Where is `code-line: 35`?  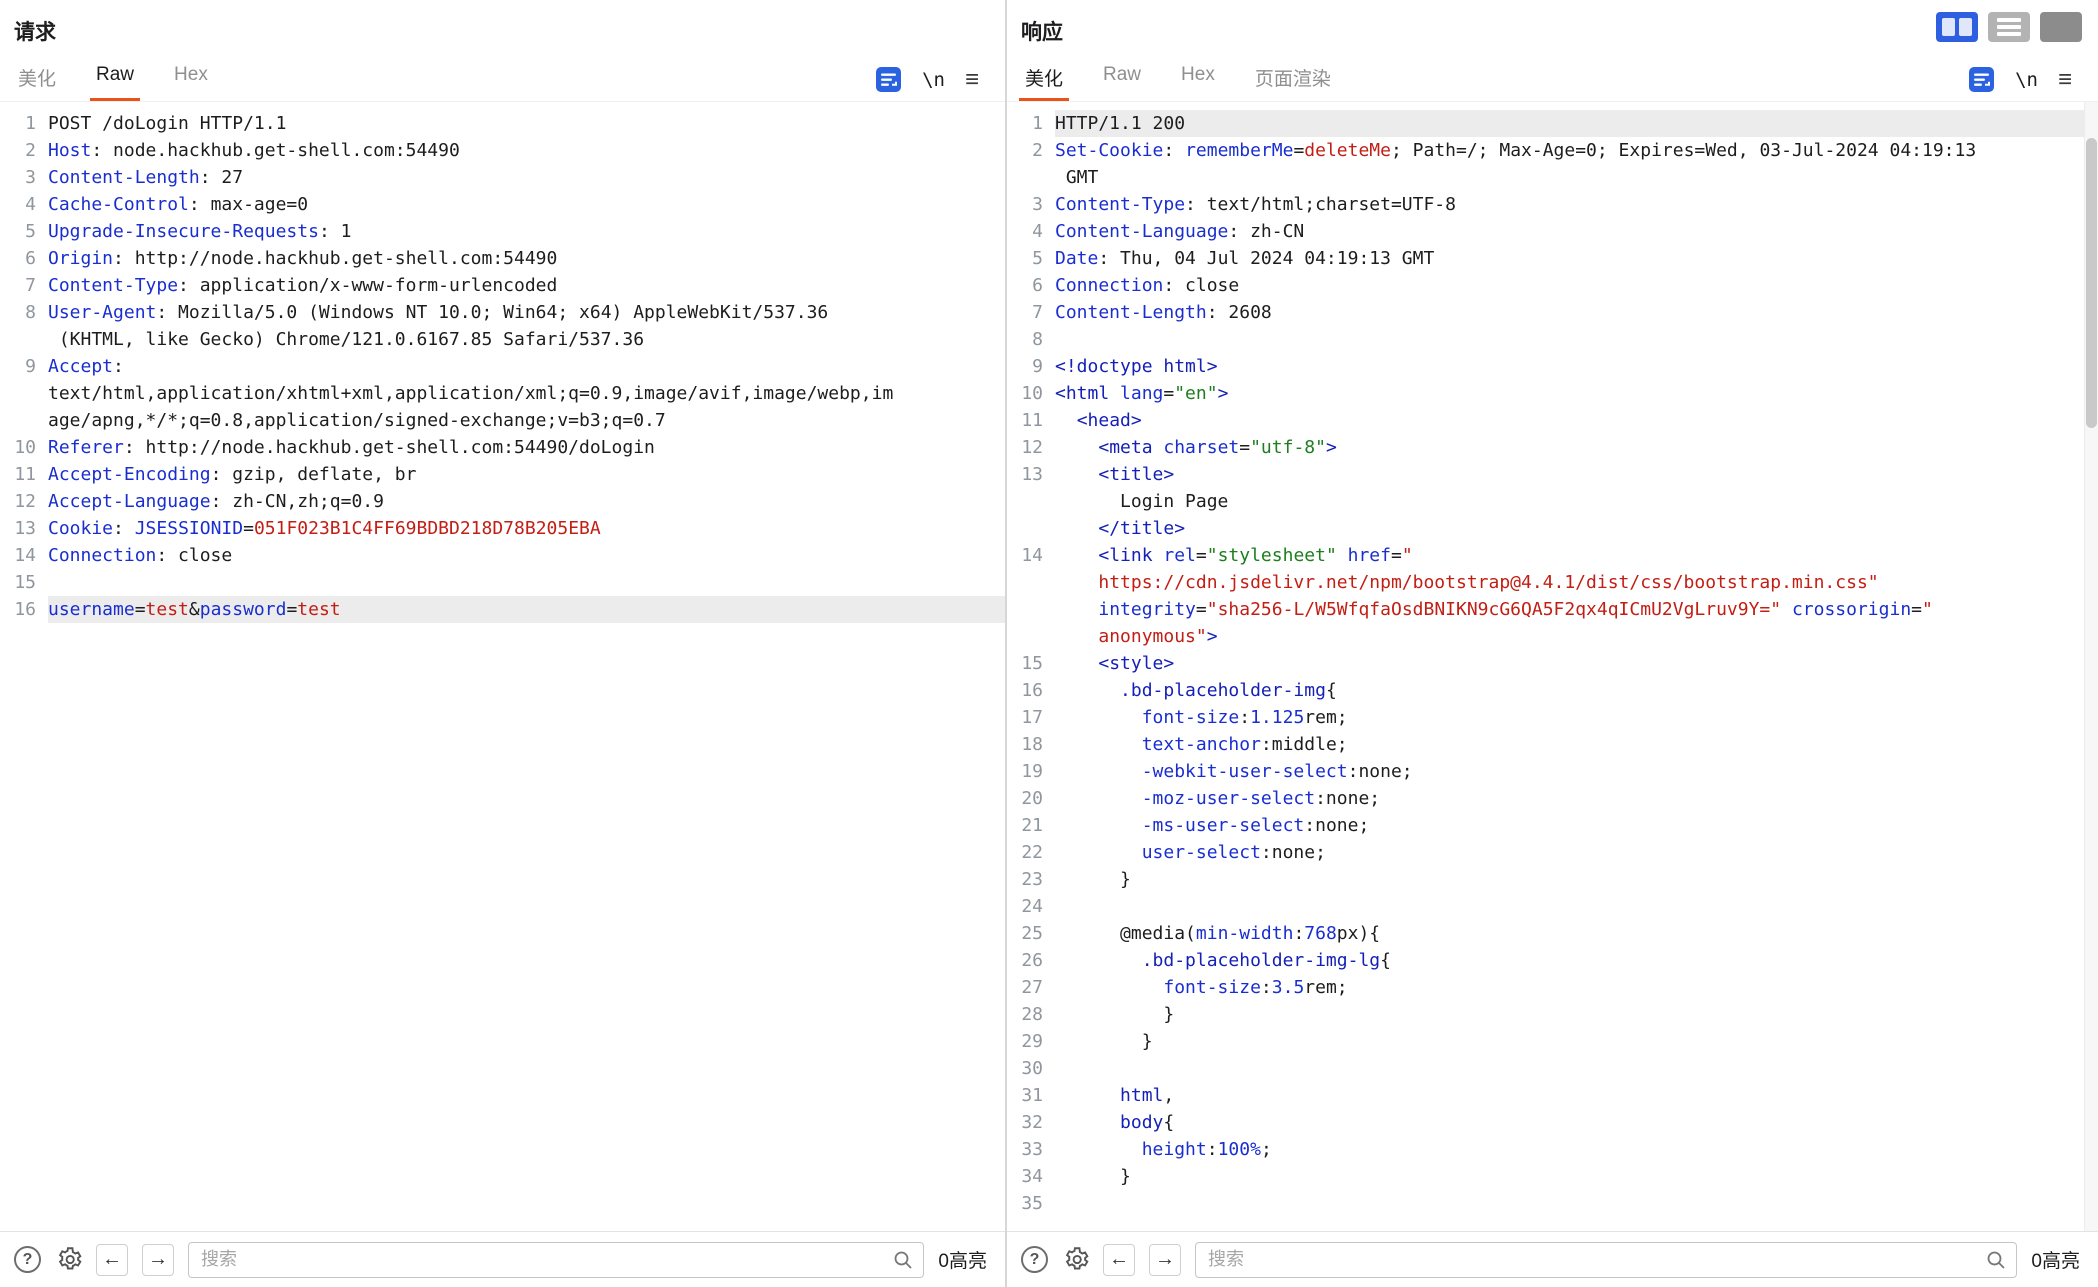 code-line: 35 is located at coordinates (1552, 1203).